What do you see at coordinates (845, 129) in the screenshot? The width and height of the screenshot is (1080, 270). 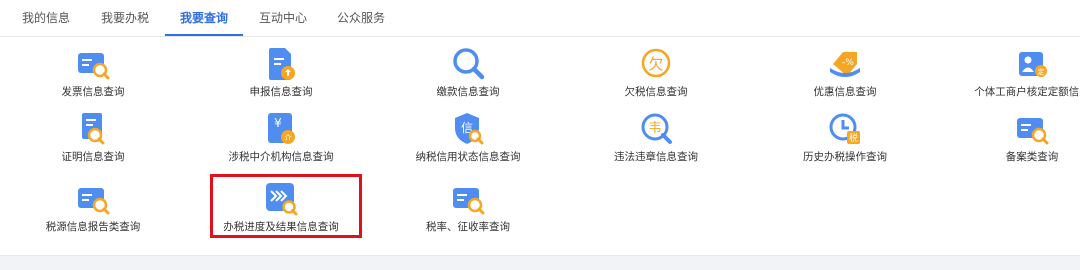 I see `history-clock-icon: 税` at bounding box center [845, 129].